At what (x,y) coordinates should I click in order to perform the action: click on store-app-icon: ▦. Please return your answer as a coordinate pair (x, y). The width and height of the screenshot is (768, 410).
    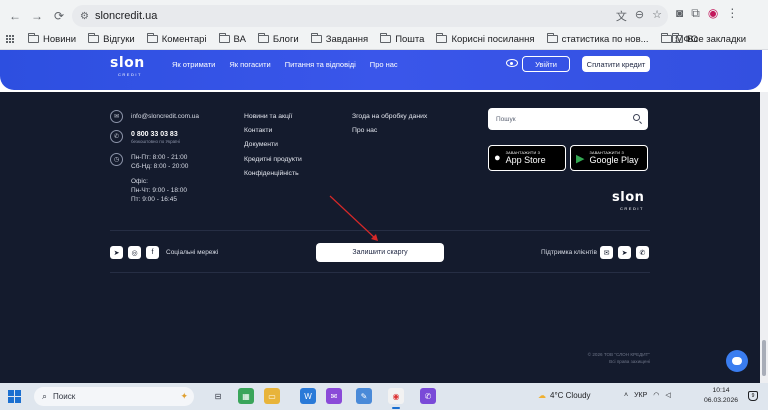
    Looking at the image, I should click on (246, 396).